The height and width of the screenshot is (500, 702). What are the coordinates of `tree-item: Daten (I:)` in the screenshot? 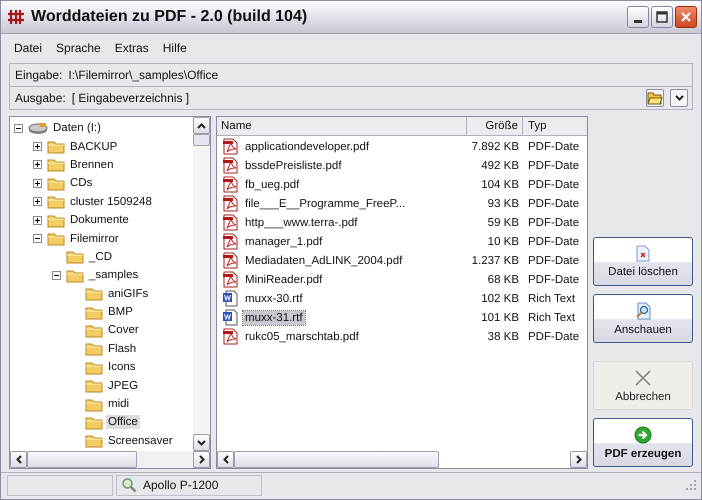 It's located at (77, 128).